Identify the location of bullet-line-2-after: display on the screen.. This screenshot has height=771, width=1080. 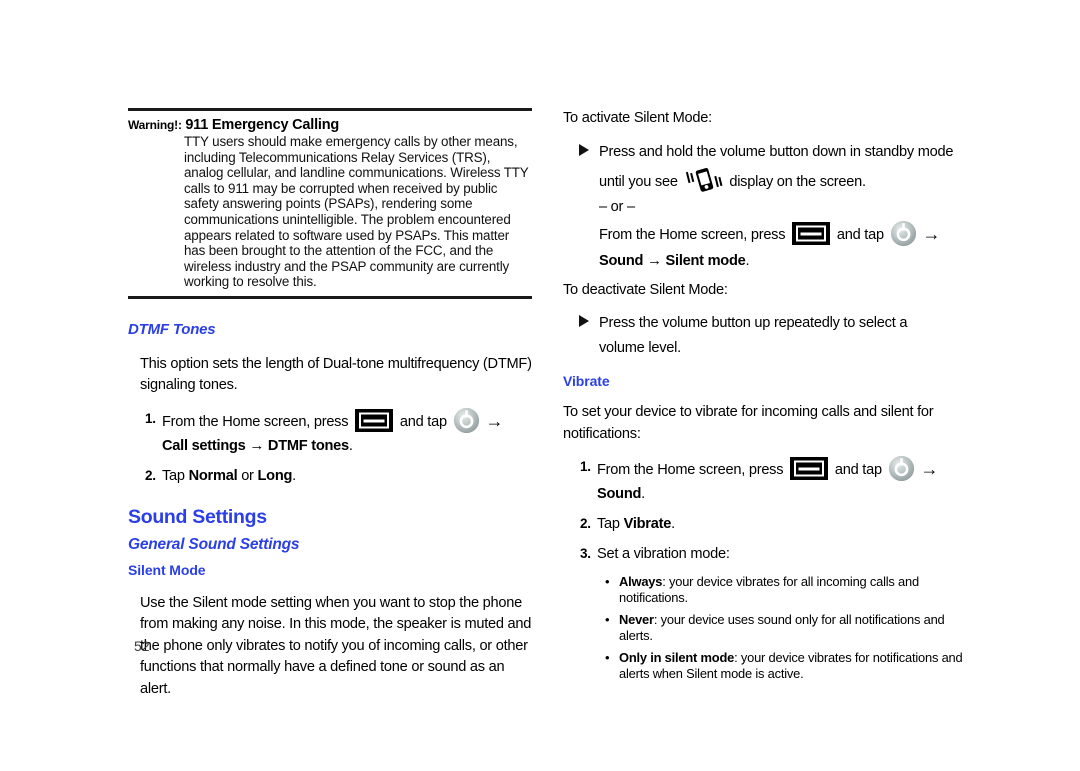
(797, 181).